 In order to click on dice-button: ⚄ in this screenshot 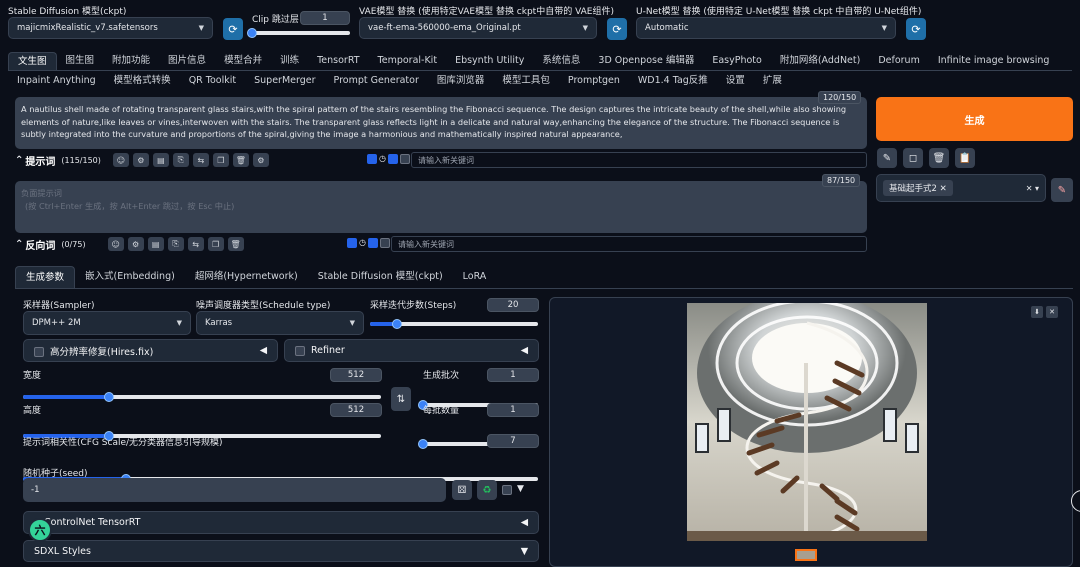, I will do `click(462, 490)`.